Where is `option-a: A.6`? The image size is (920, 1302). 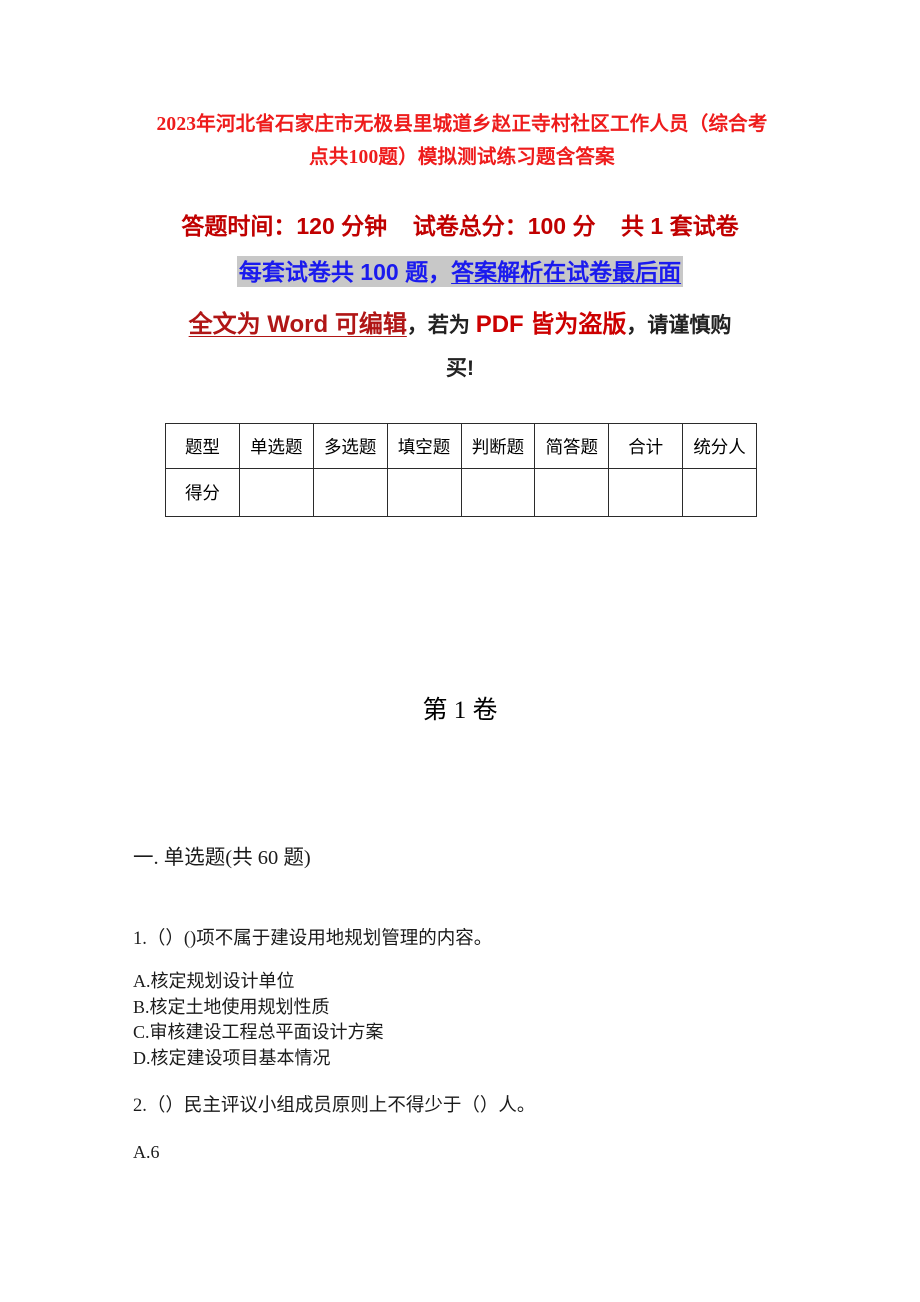
option-a: A.6 is located at coordinates (483, 1153).